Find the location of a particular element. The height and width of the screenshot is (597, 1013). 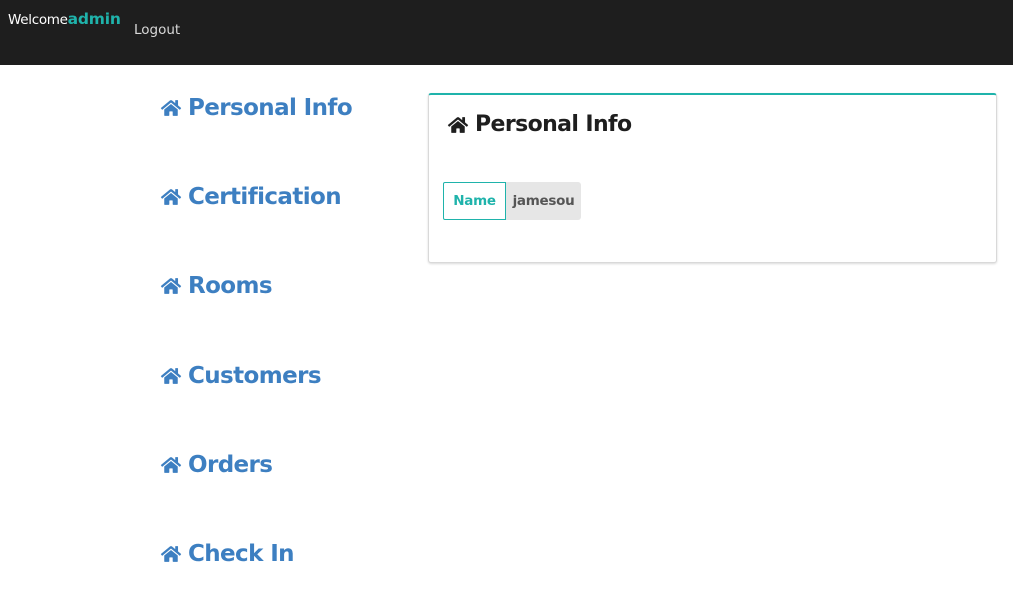

welcome-message: Welcomeadmin is located at coordinates (64, 19).